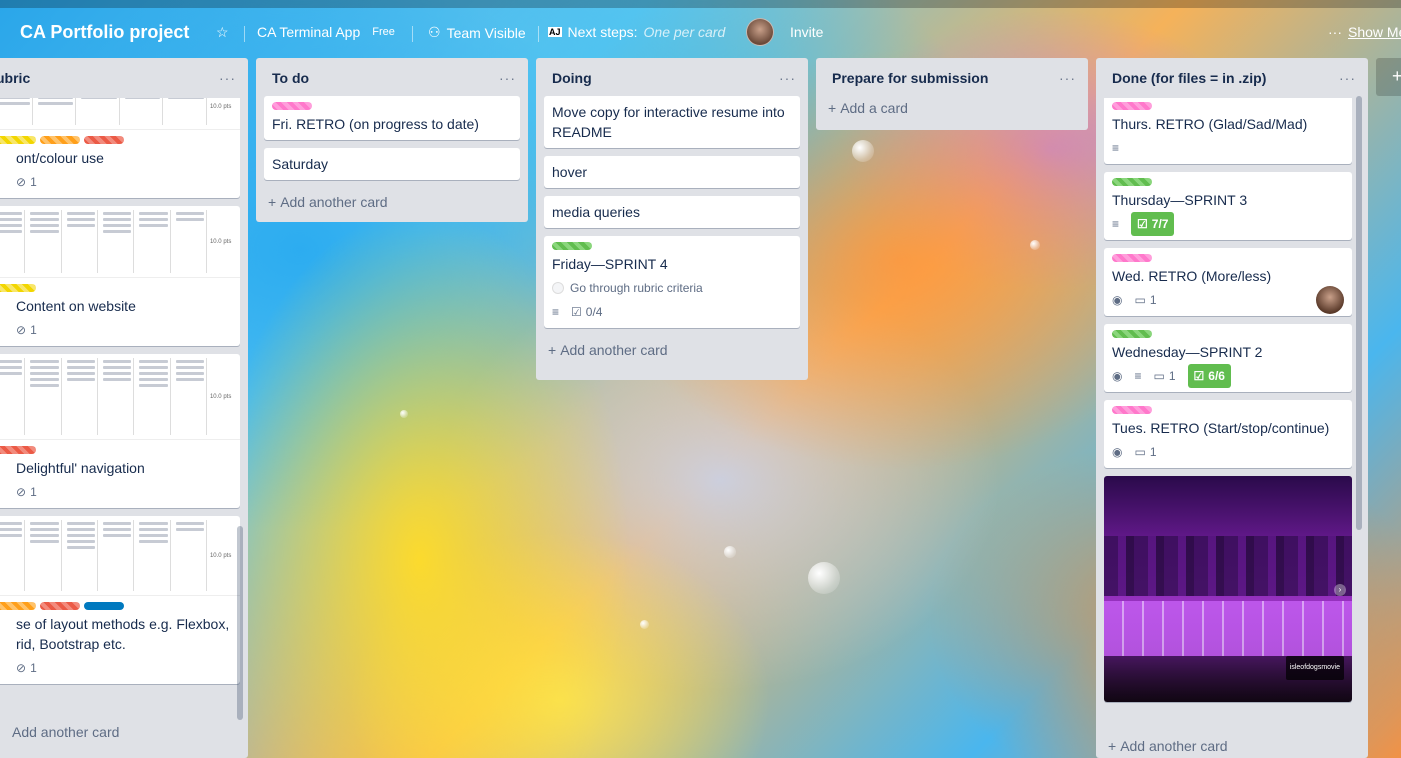 The image size is (1401, 758). Describe the element at coordinates (1189, 78) in the screenshot. I see `list-title: Done (for files = in .zip)` at that location.